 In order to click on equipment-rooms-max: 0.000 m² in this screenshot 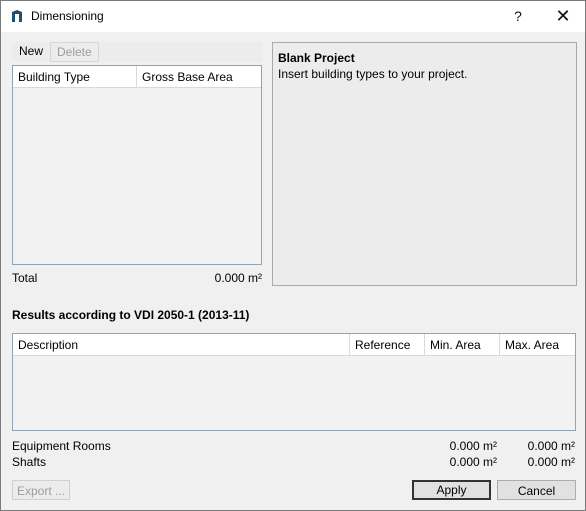, I will do `click(551, 446)`.